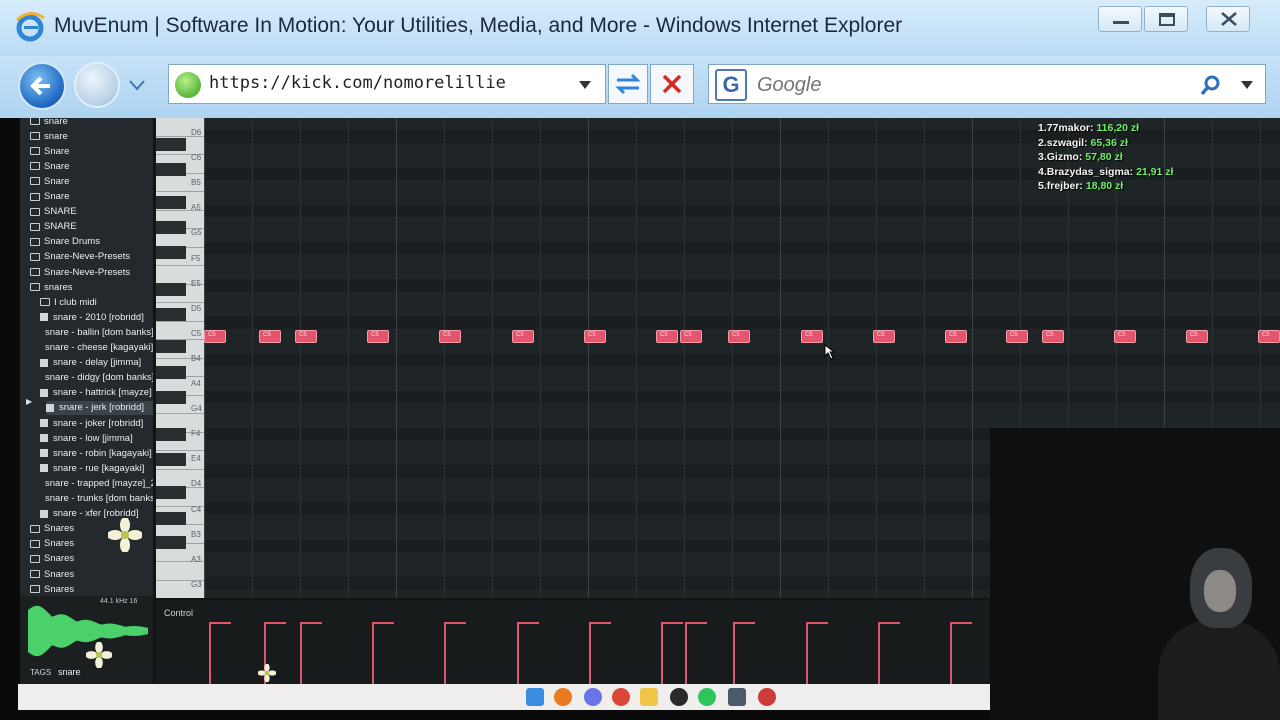  What do you see at coordinates (96, 332) in the screenshot?
I see `browser-file: snare - ballin [dom banks]_2` at bounding box center [96, 332].